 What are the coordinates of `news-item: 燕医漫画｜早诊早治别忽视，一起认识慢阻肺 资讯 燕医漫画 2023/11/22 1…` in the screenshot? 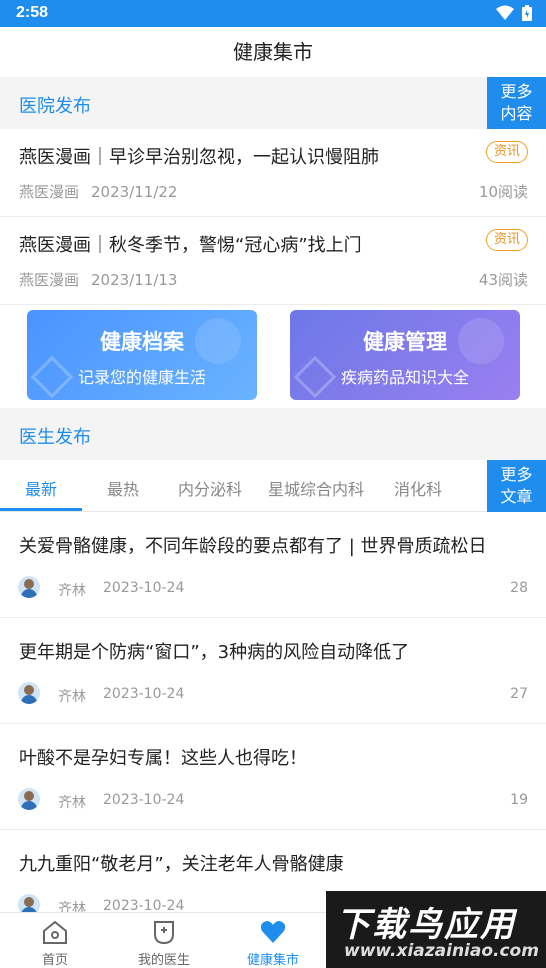 It's located at (273, 173).